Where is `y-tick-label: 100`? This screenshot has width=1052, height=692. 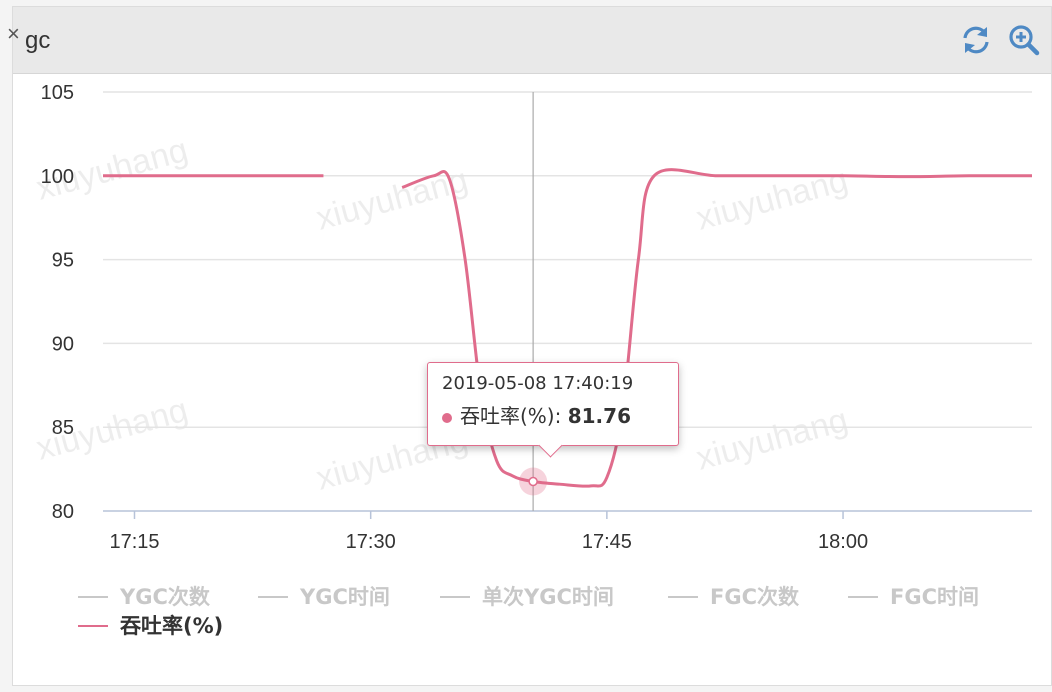
y-tick-label: 100 is located at coordinates (57, 177).